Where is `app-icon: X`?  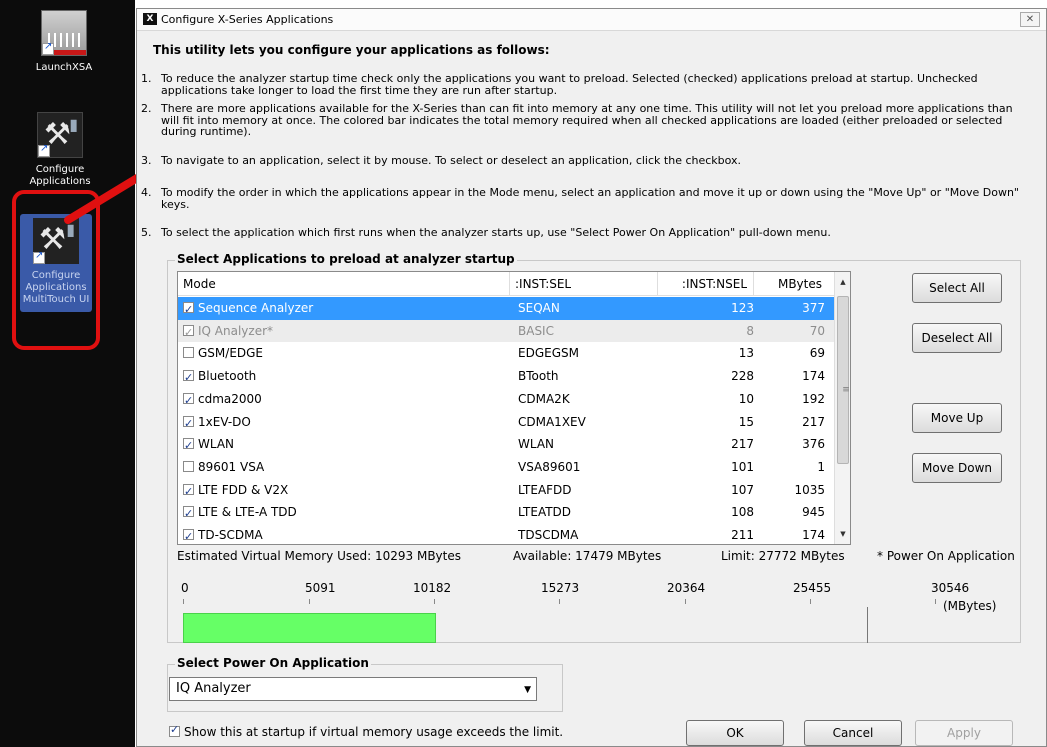 app-icon: X is located at coordinates (150, 19).